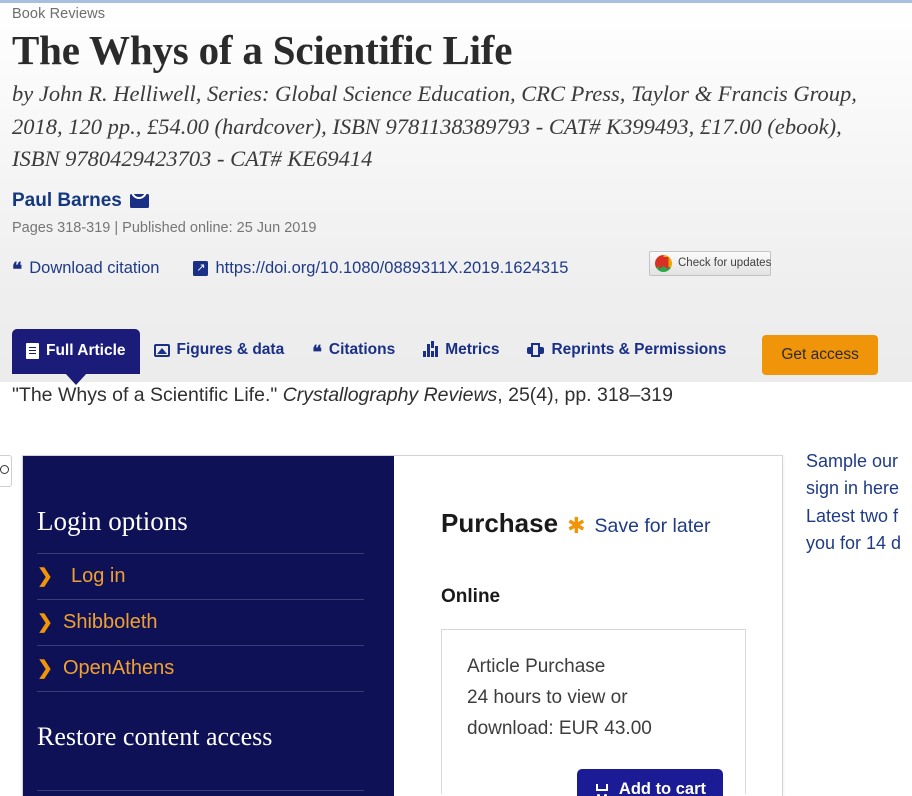  I want to click on tab-figures-data-label: Figures & data, so click(230, 349).